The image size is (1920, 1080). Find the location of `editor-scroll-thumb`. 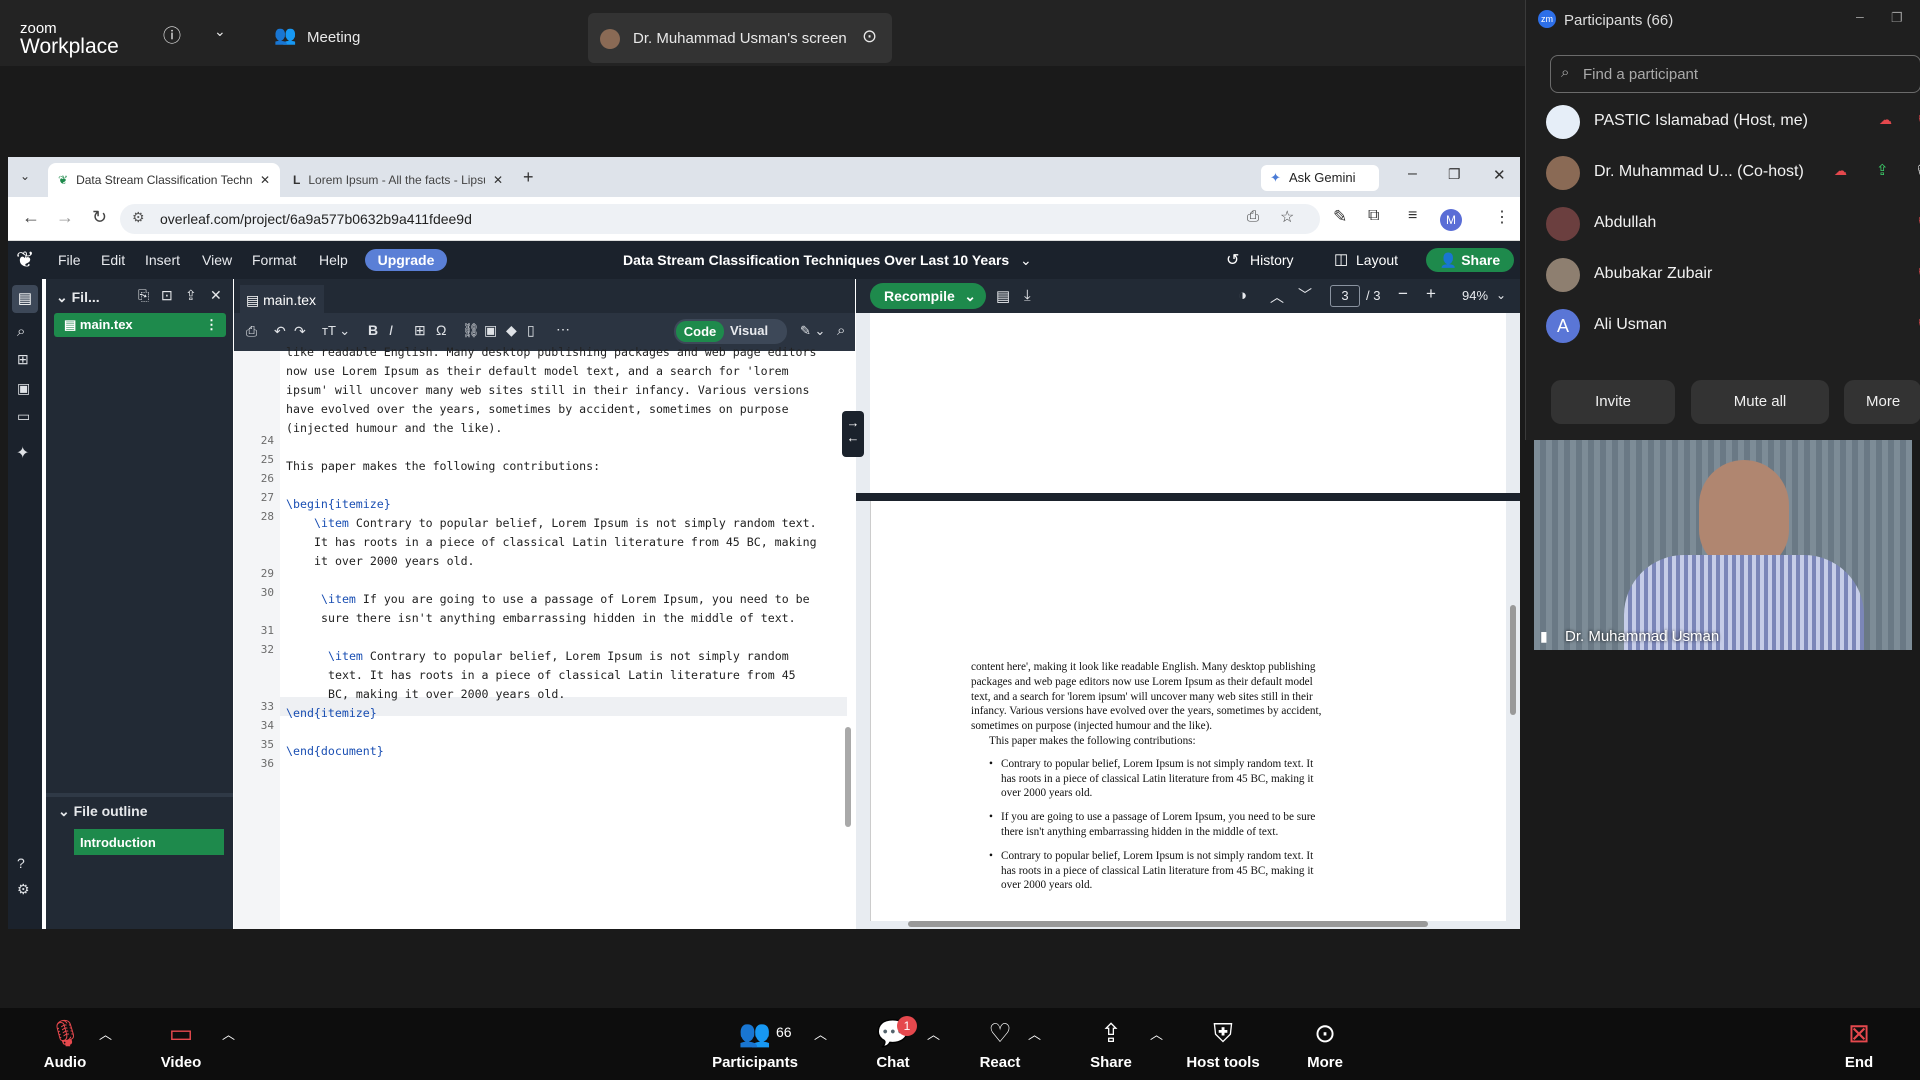

editor-scroll-thumb is located at coordinates (848, 777).